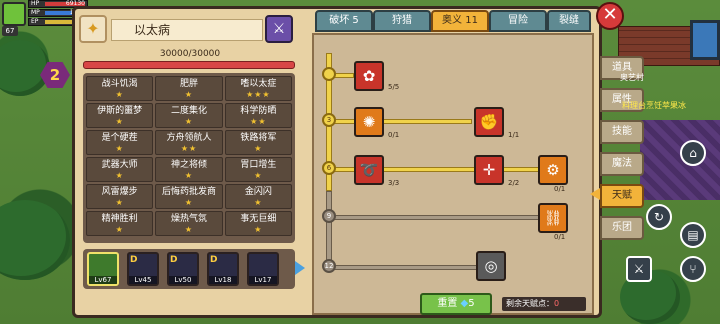 This screenshot has height=324, width=720. Describe the element at coordinates (183, 269) in the screenshot. I see `party-hero: D Lv50` at that location.